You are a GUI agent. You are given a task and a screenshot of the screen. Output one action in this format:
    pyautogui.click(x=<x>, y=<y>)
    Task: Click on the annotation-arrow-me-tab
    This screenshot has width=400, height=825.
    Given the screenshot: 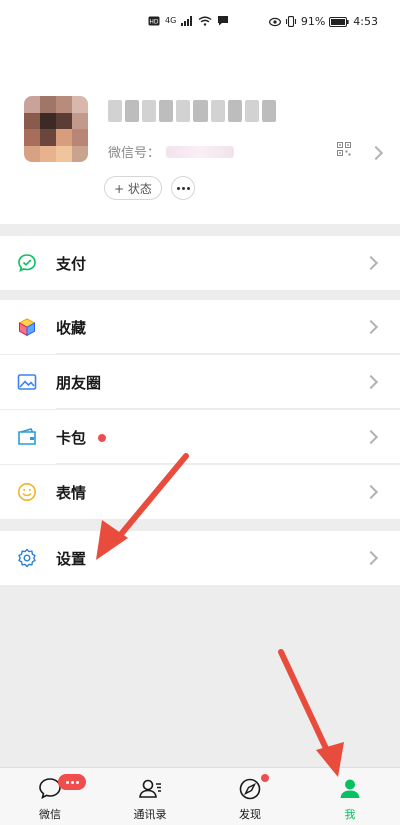 What is the action you would take?
    pyautogui.click(x=311, y=713)
    